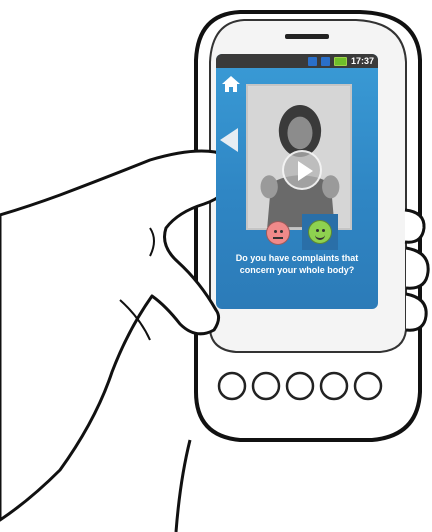 The width and height of the screenshot is (432, 532). Describe the element at coordinates (312, 61) in the screenshot. I see `bluetooth-icon` at that location.